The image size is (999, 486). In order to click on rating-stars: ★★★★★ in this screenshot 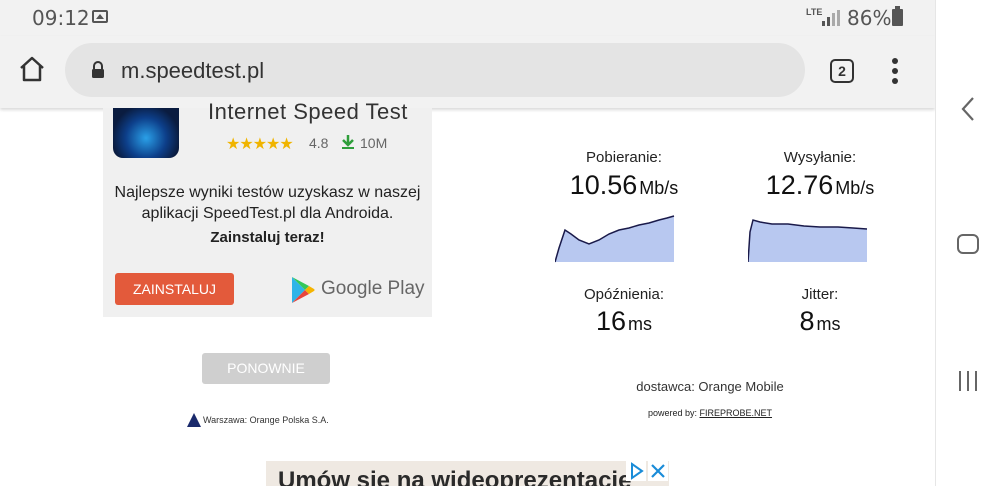, I will do `click(260, 144)`.